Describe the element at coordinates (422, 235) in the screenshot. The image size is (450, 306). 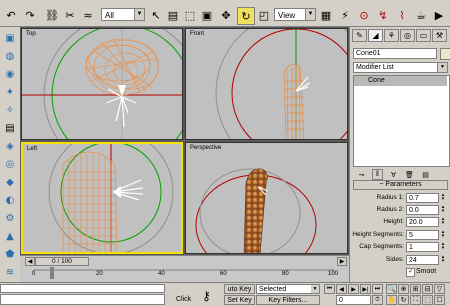
I see `height-segments-field: 5` at that location.